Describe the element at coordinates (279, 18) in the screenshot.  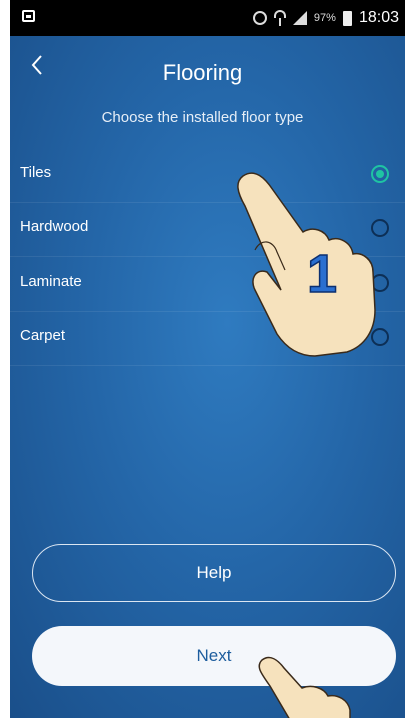
I see `wifi-icon` at that location.